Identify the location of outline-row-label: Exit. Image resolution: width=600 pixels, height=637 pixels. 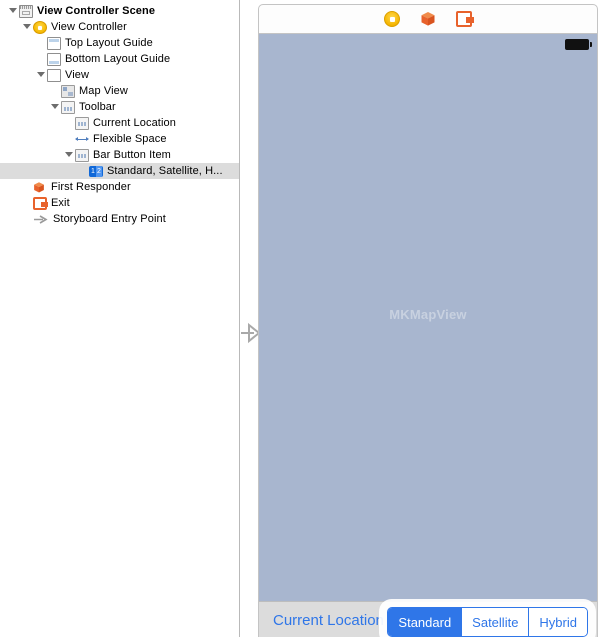
(60, 202).